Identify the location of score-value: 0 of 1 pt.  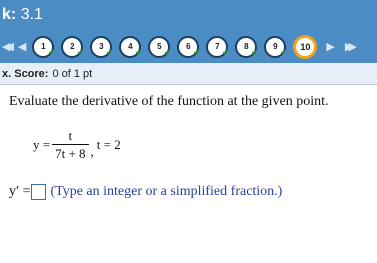
(72, 73).